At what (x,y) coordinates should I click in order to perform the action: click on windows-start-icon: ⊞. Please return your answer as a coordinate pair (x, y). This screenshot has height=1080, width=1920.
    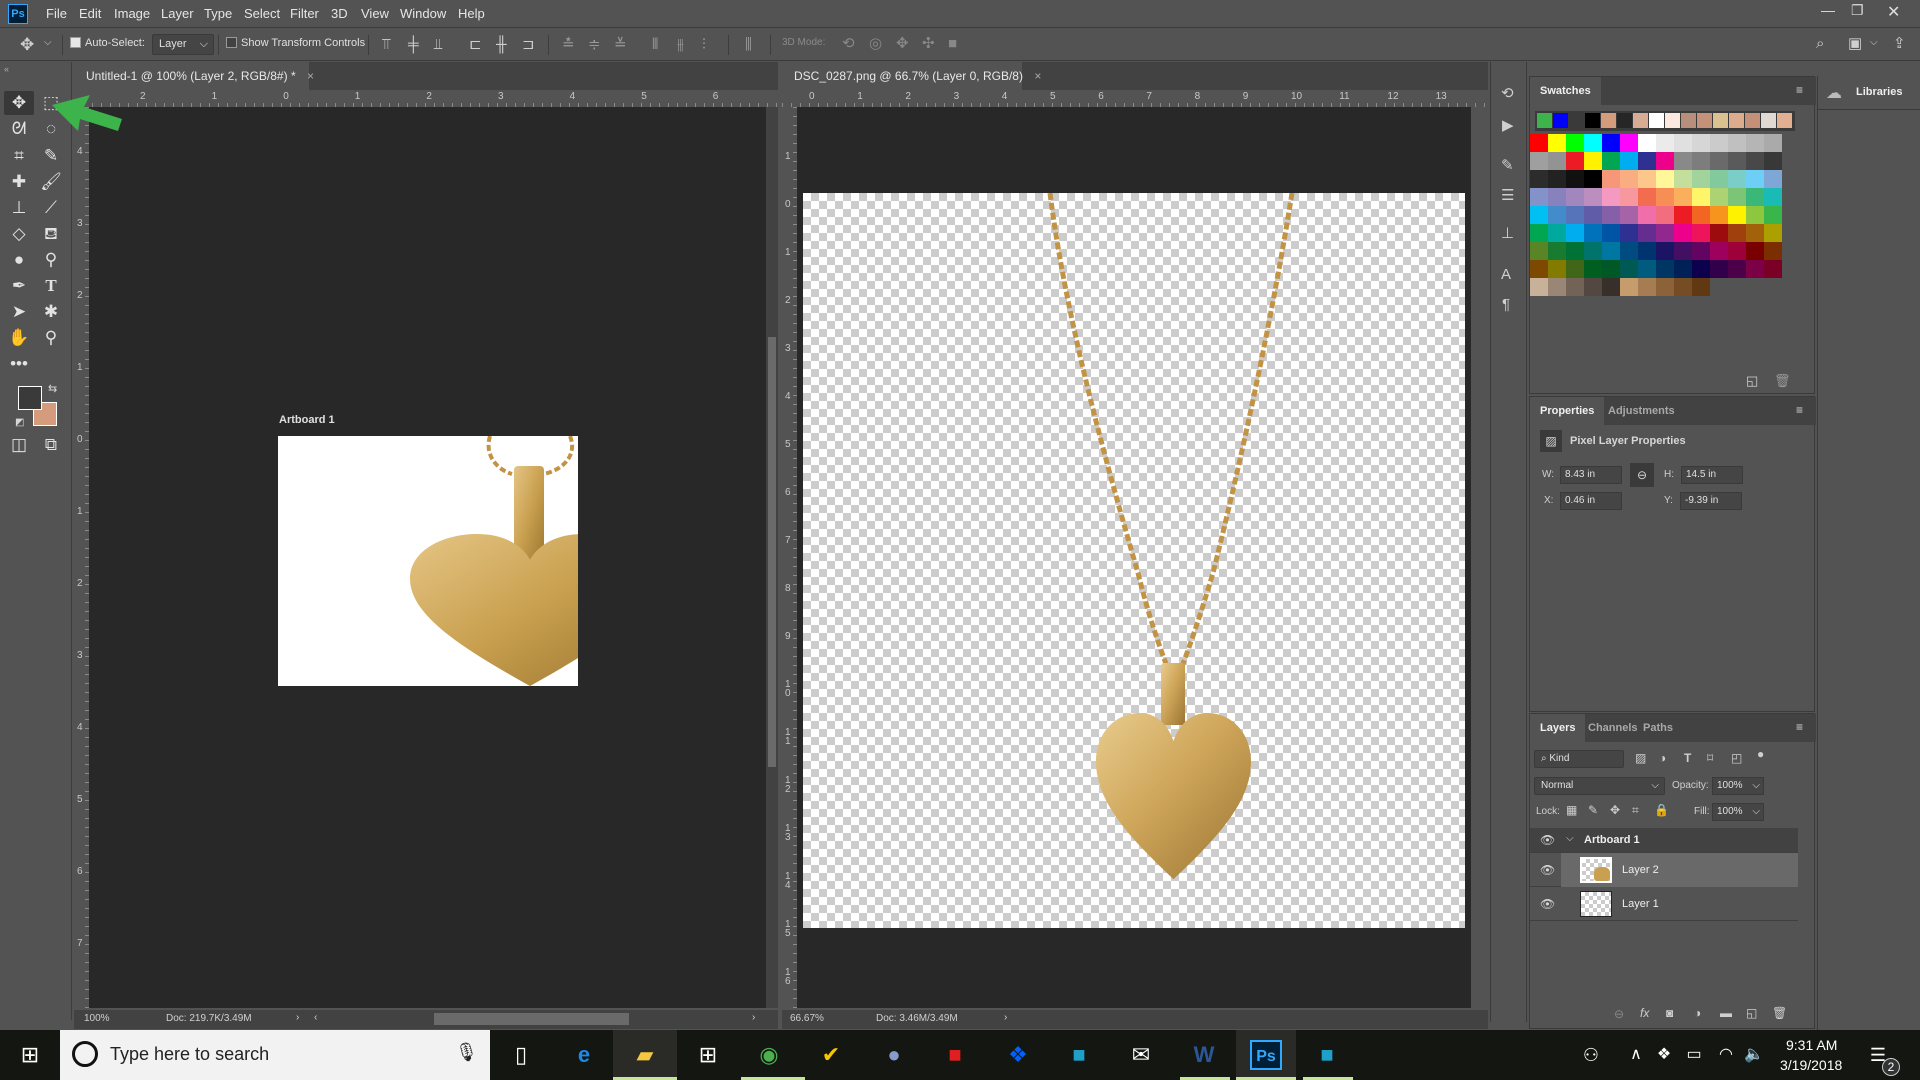
    Looking at the image, I should click on (30, 1055).